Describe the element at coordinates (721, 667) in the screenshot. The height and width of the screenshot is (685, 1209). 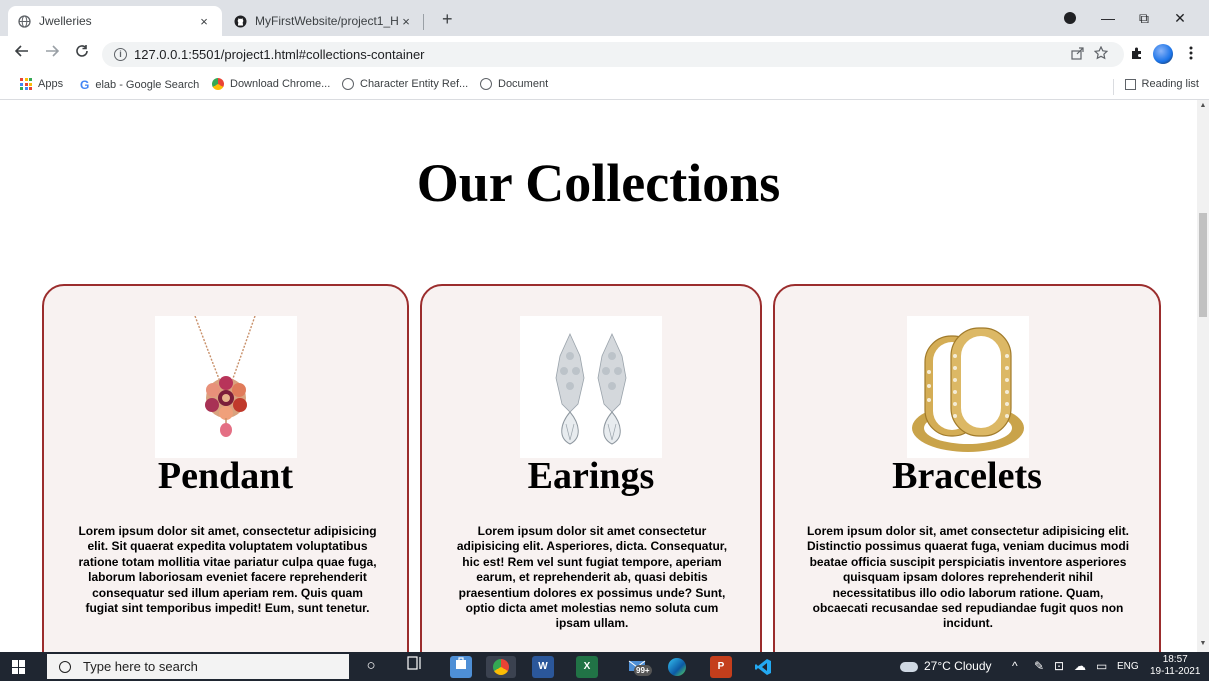
I see `powerpoint-icon: P` at that location.